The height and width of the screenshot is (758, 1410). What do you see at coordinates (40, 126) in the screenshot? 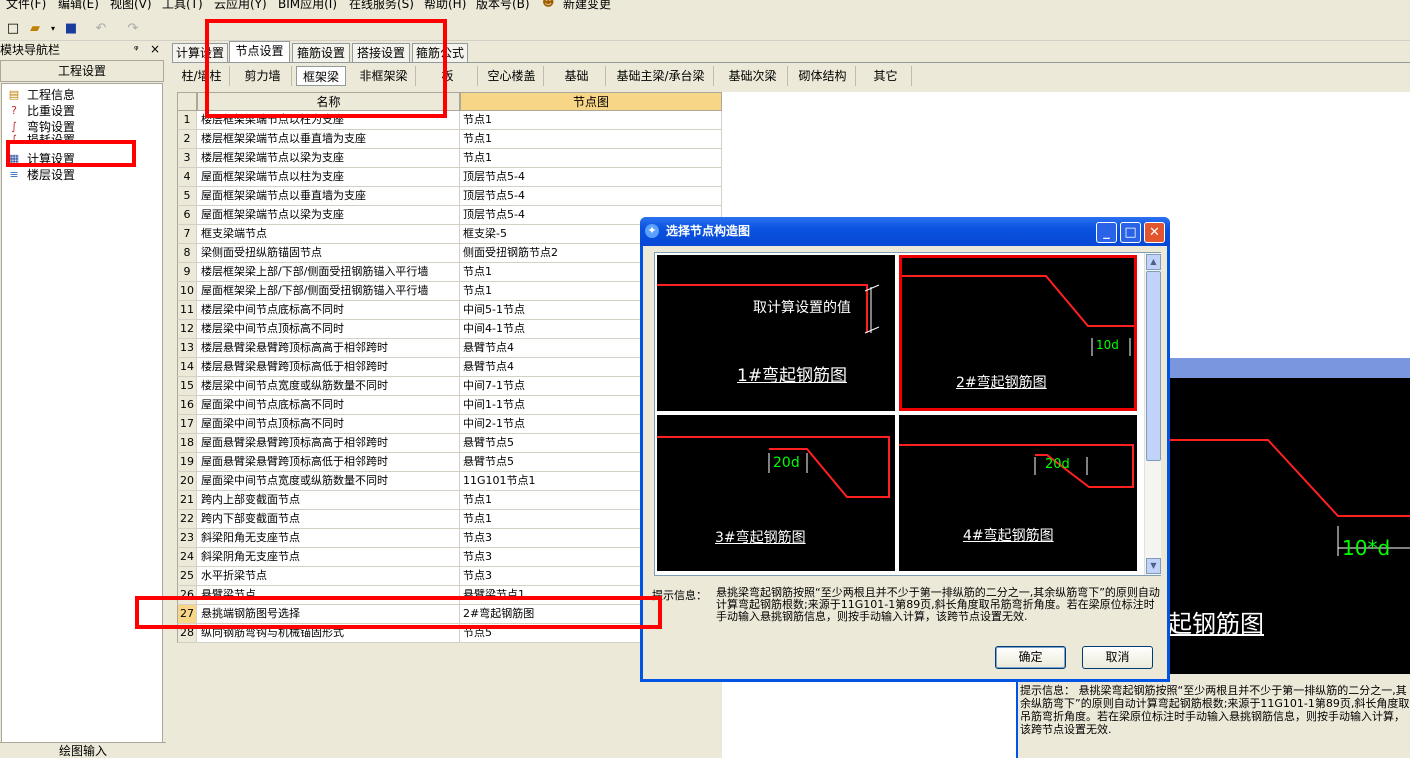
I see `tree-item-hook: ∫ 弯钩设置` at bounding box center [40, 126].